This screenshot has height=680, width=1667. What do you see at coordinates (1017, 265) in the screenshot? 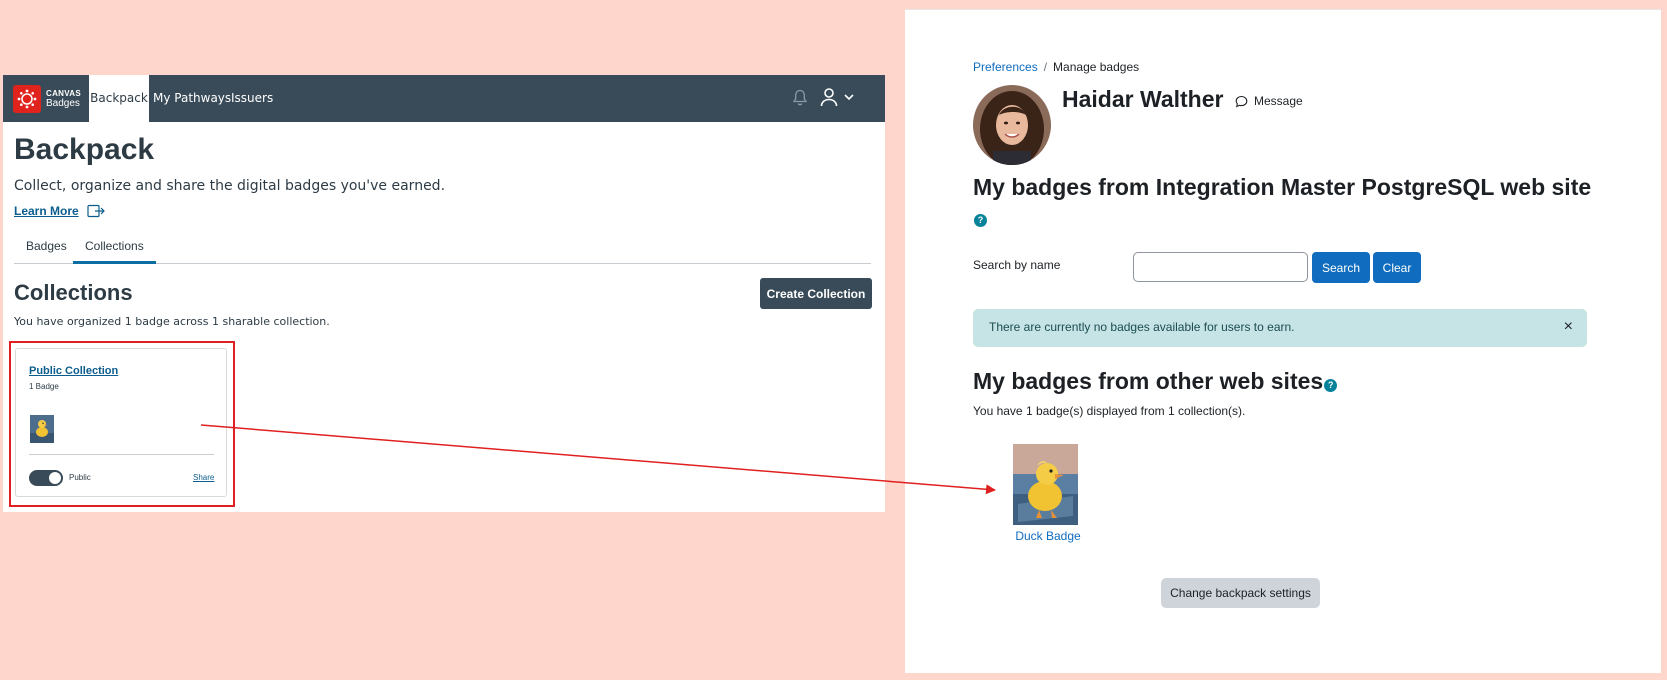
I see `search-label: Search by name` at bounding box center [1017, 265].